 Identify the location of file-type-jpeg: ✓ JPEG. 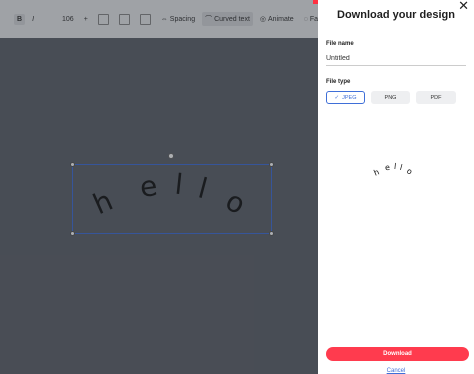
(345, 97).